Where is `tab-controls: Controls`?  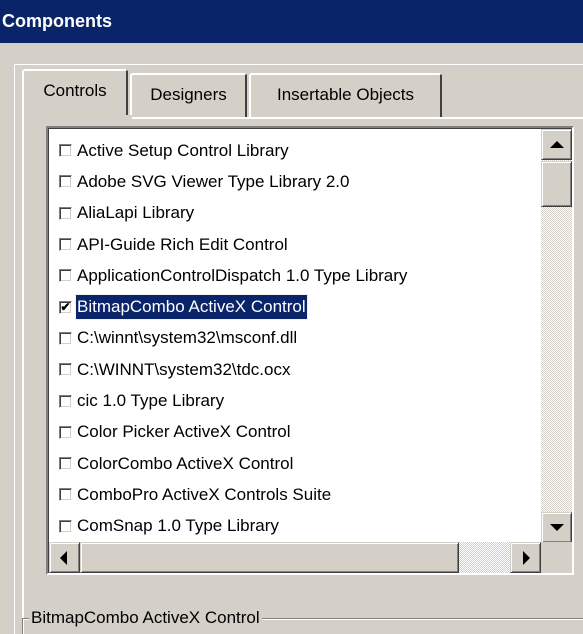 tab-controls: Controls is located at coordinates (75, 94).